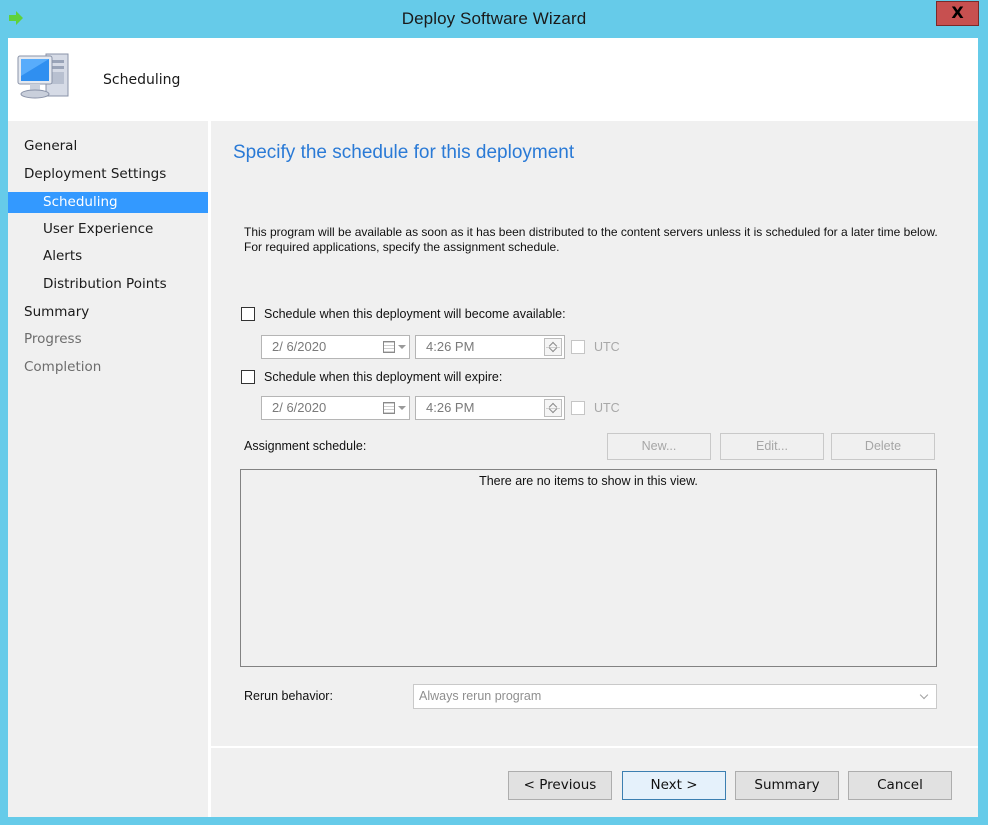  What do you see at coordinates (450, 346) in the screenshot?
I see `available-time-value: 4:26 PM` at bounding box center [450, 346].